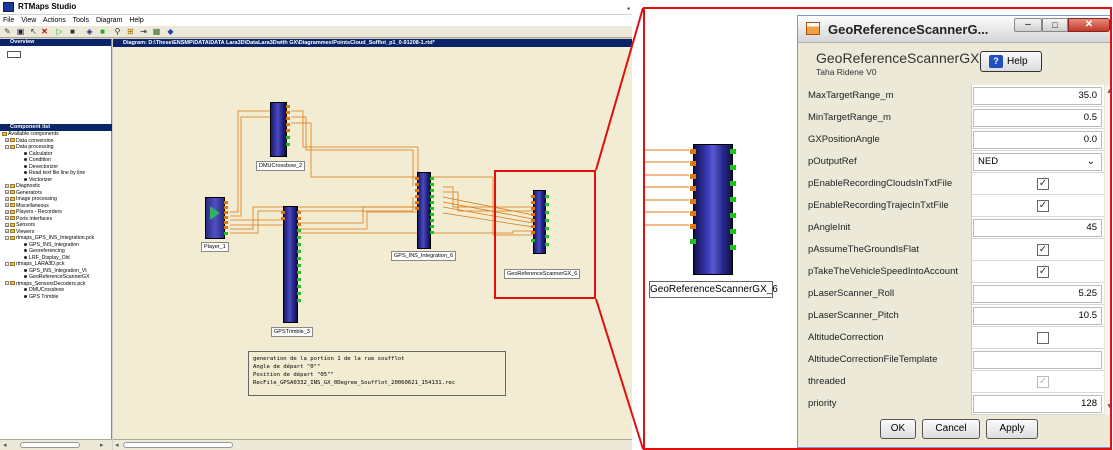 The image size is (1113, 450). I want to click on property-row: pEnableRecordingTrajecInTxtFile ✓, so click(954, 206).